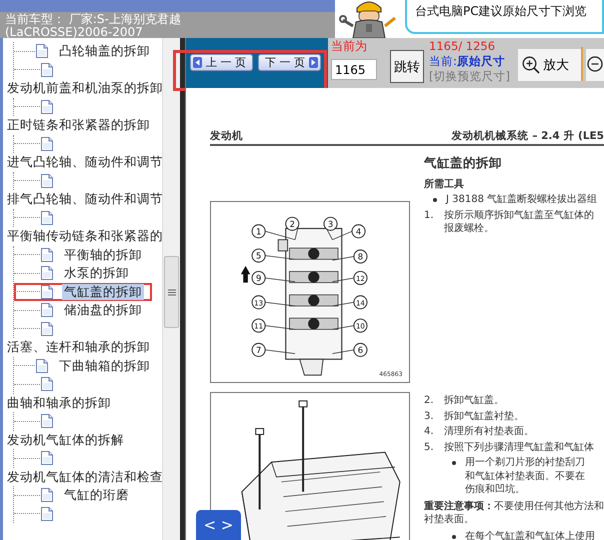 The width and height of the screenshot is (604, 540). I want to click on vehicle-model-text: 当前车型： 厂家:S-上海别克君越(LaCROSSE)2006-2007, so click(93, 25).